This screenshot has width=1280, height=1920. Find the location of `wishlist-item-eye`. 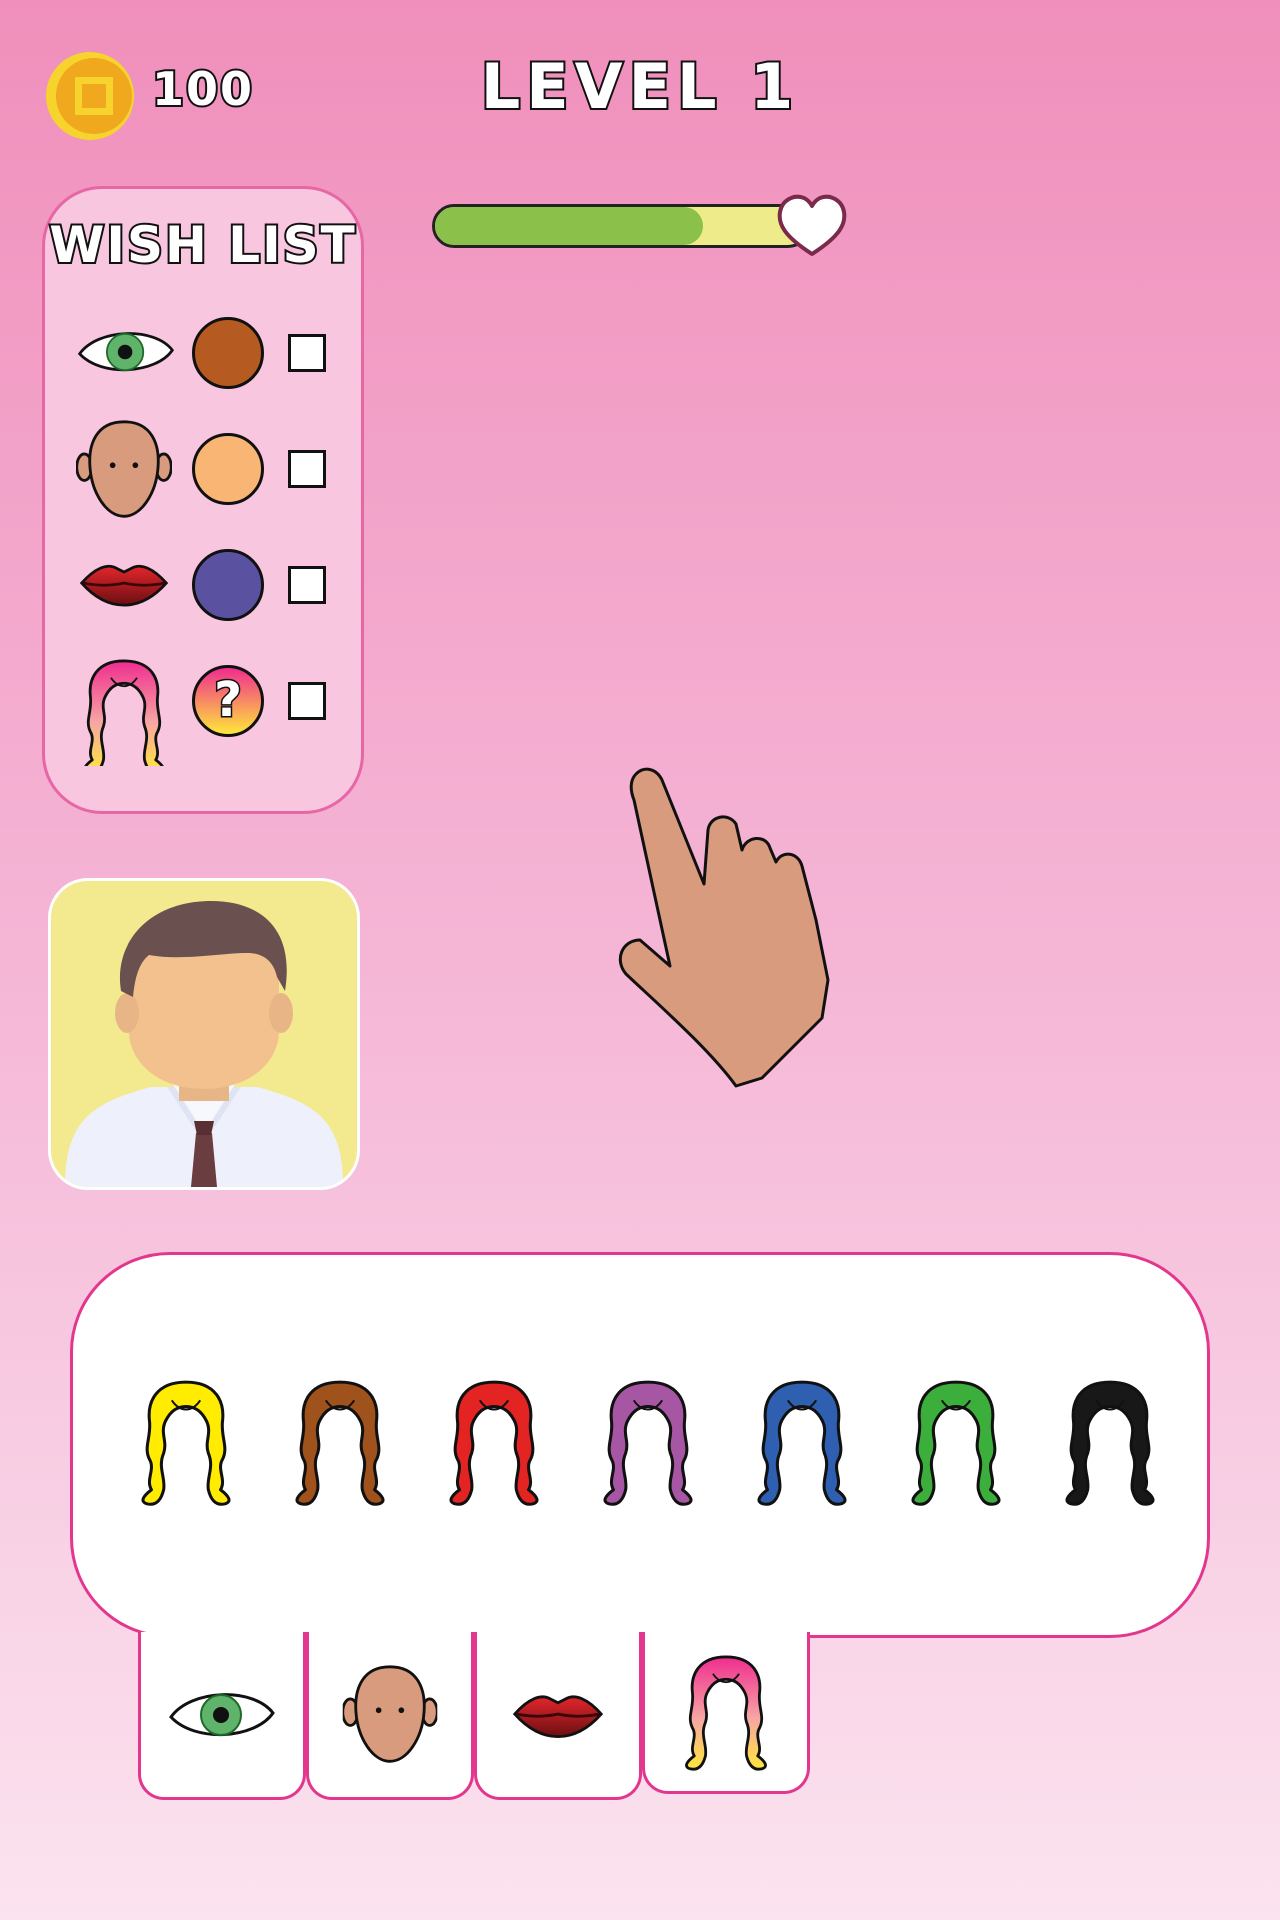

wishlist-item-eye is located at coordinates (207, 354).